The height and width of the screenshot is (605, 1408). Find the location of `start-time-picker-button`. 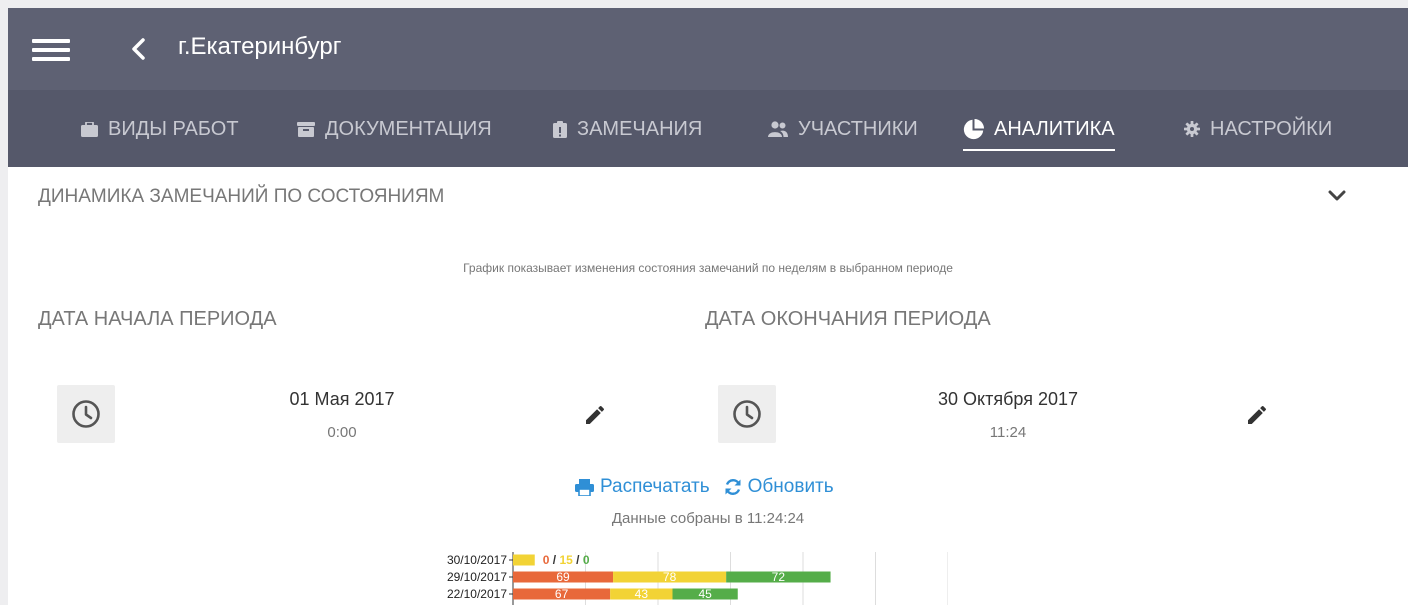

start-time-picker-button is located at coordinates (86, 414).